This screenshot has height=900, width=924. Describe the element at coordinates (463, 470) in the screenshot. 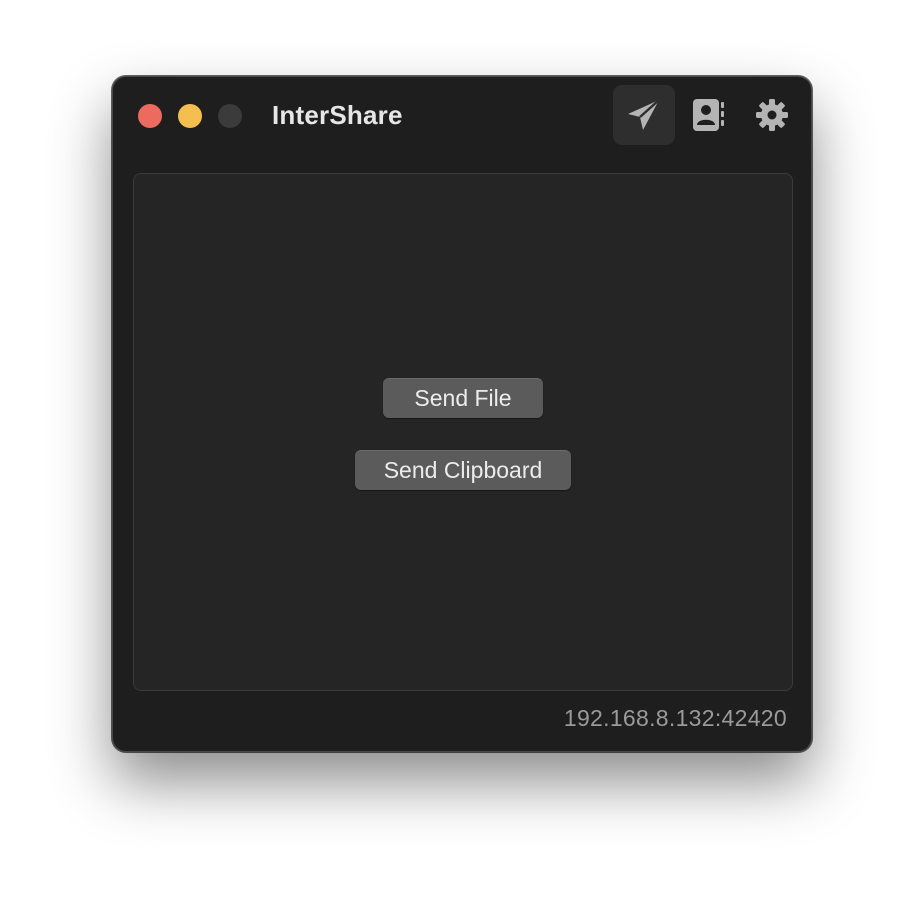

I see `send-clipboard-button: Send Clipboard` at that location.